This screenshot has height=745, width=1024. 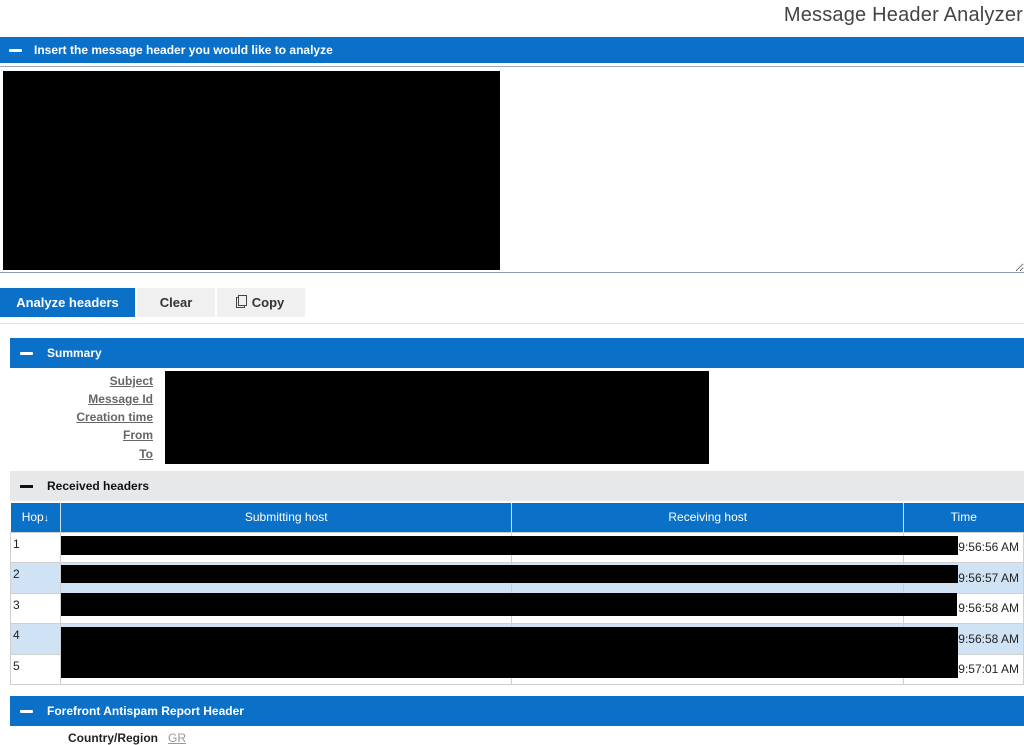 What do you see at coordinates (517, 711) in the screenshot?
I see `forefront-antispam-section: Forefront Antispam Report Header` at bounding box center [517, 711].